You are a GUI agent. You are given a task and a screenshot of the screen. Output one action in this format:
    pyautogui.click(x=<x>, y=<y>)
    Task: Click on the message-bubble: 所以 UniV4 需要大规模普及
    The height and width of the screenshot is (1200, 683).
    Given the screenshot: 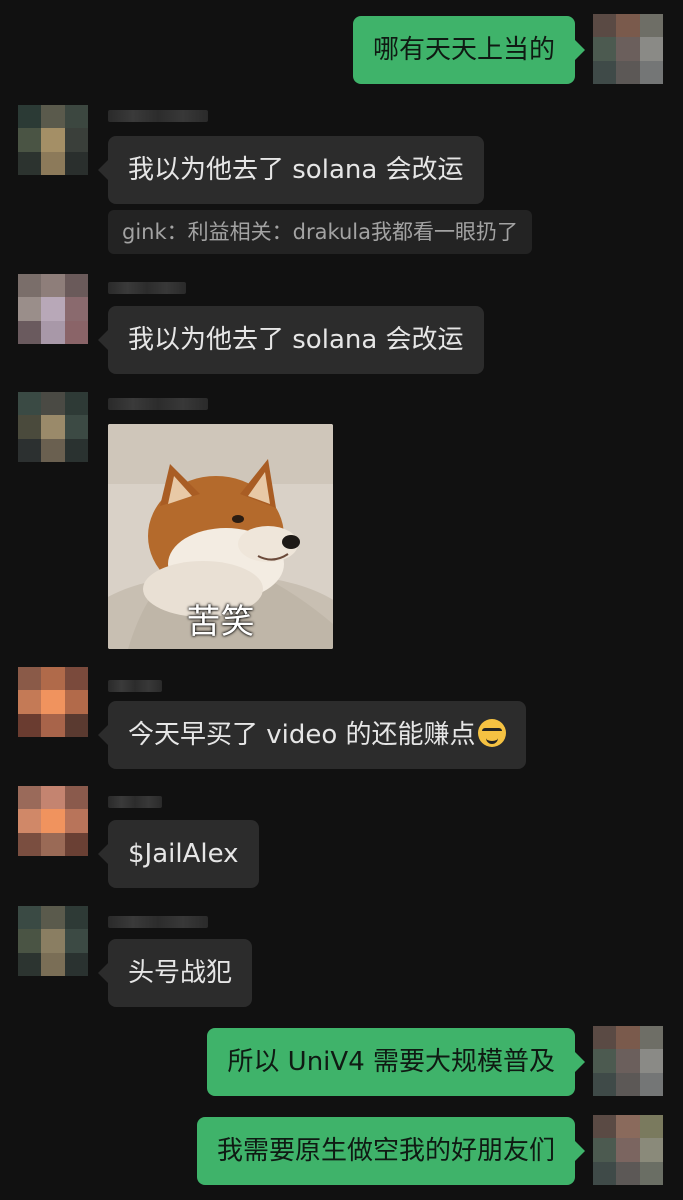 What is the action you would take?
    pyautogui.click(x=396, y=1062)
    